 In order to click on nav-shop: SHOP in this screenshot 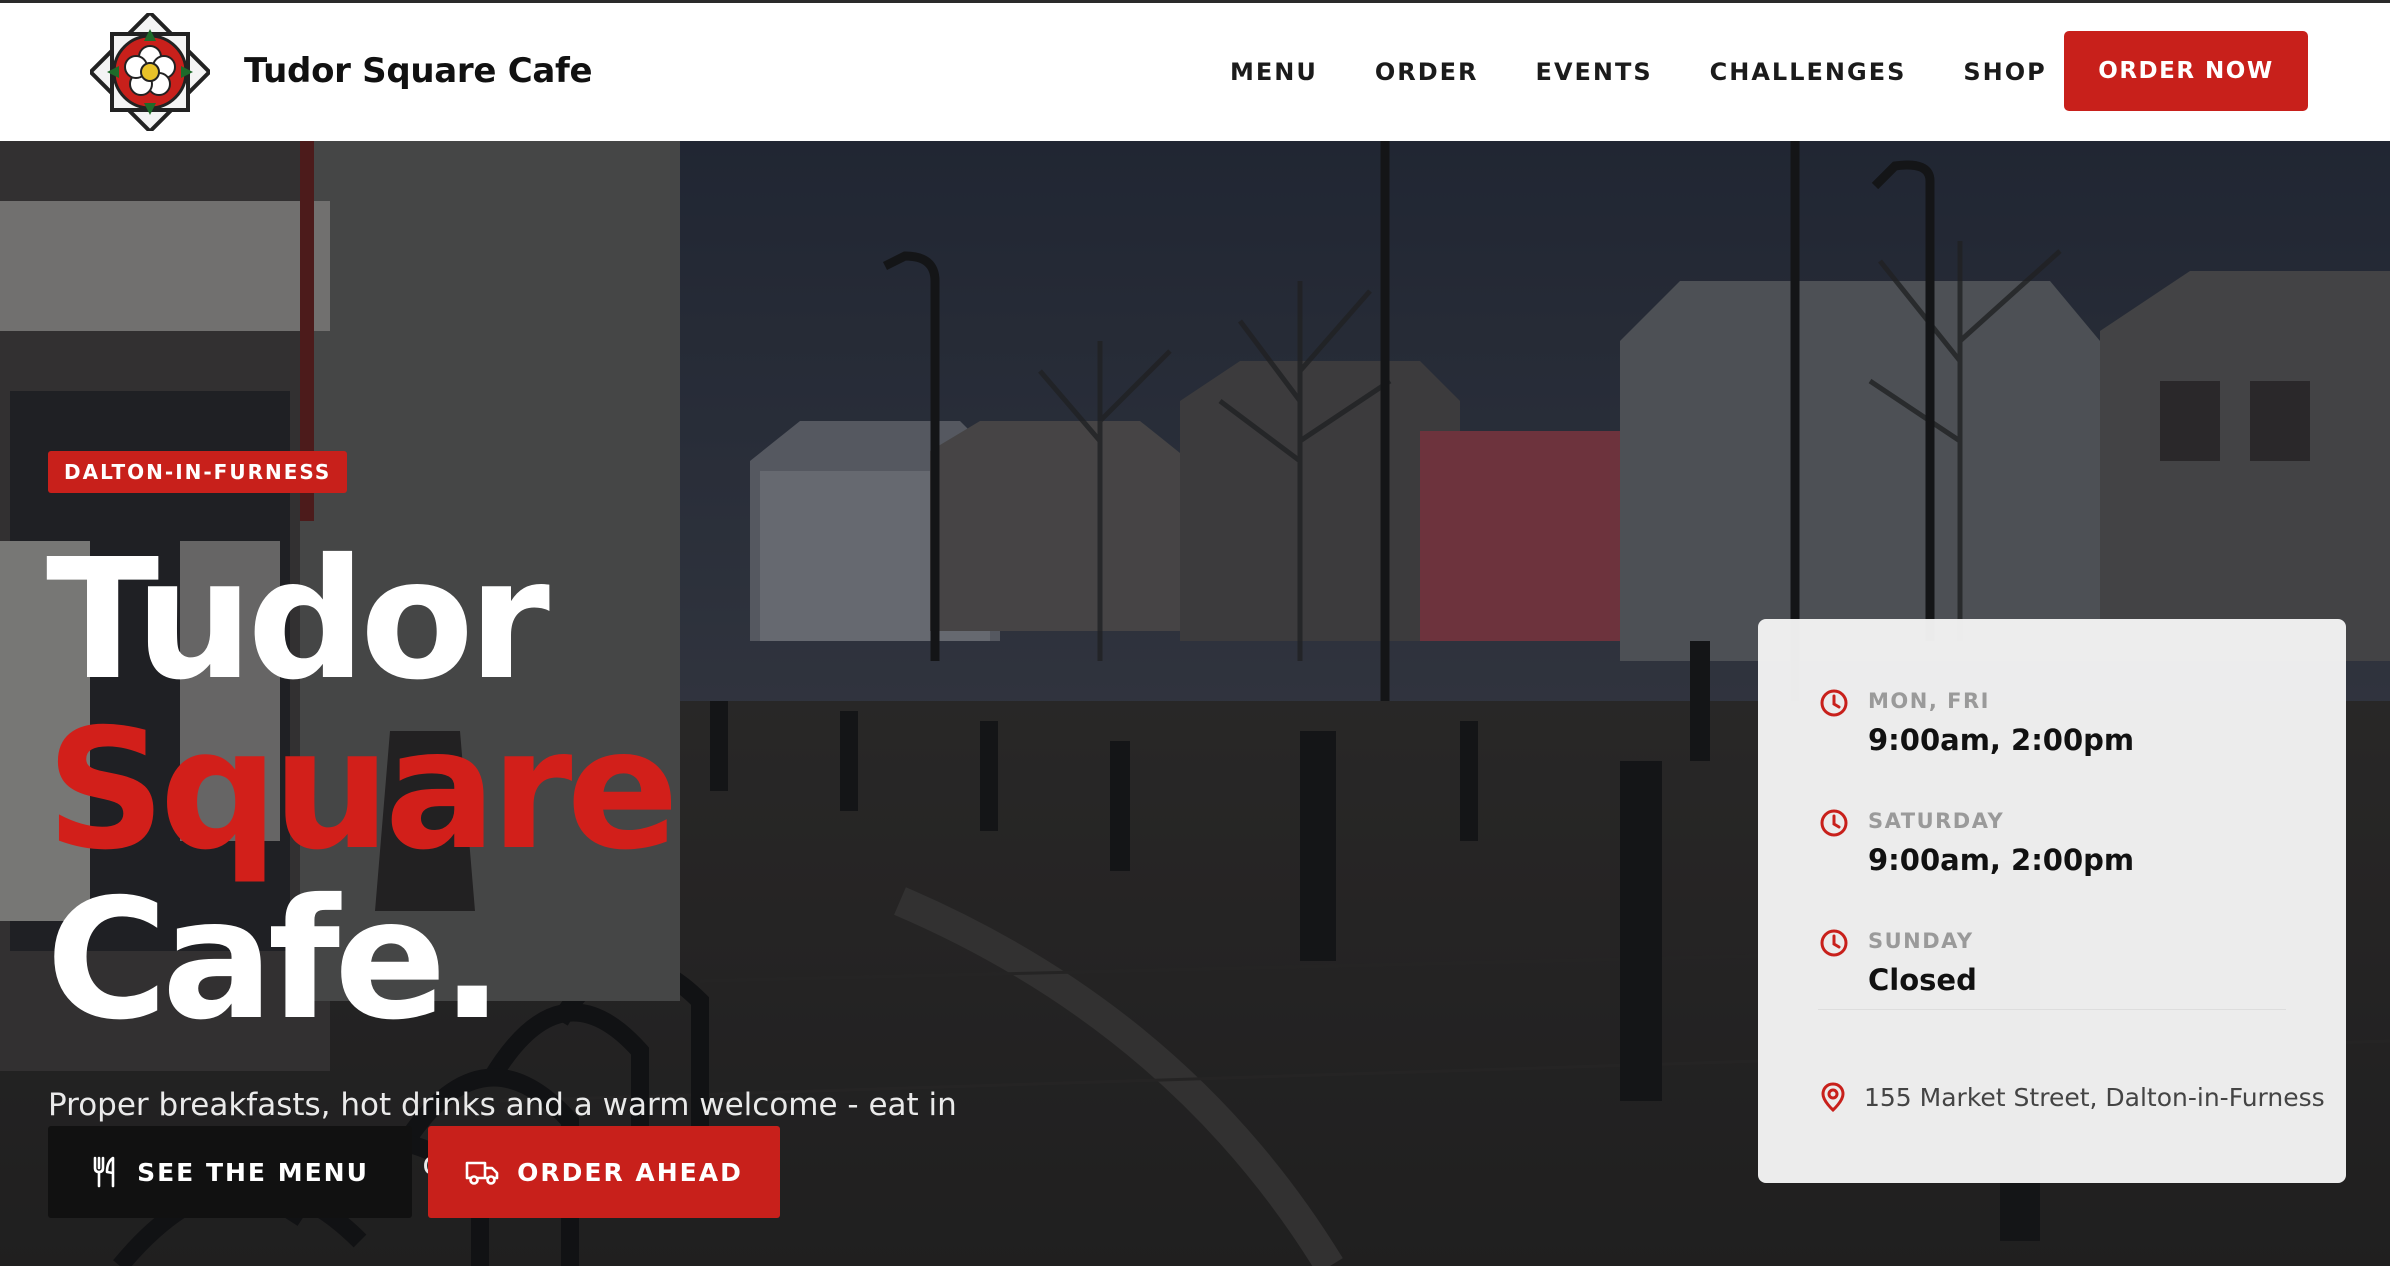, I will do `click(2004, 72)`.